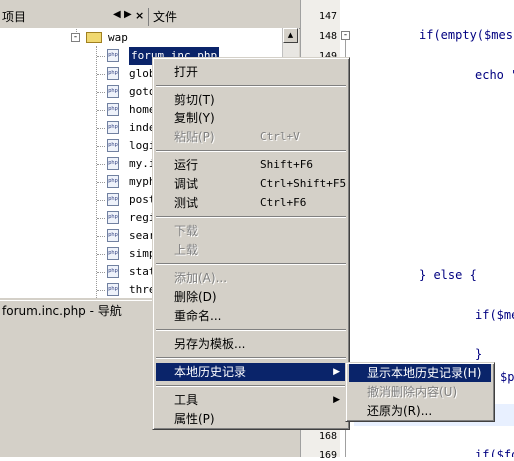 The width and height of the screenshot is (514, 461). Describe the element at coordinates (327, 455) in the screenshot. I see `line-number: 169` at that location.